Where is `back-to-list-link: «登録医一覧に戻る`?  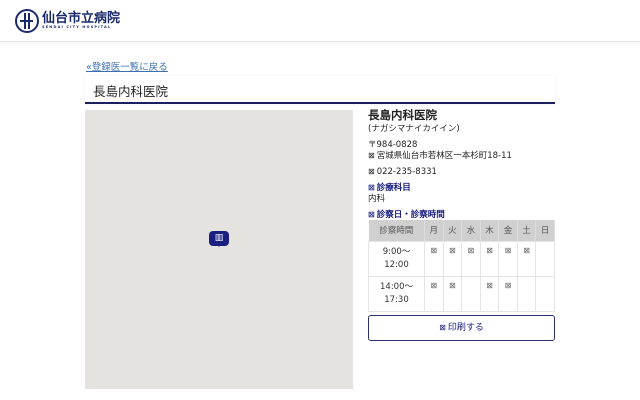
back-to-list-link: «登録医一覧に戻る is located at coordinates (127, 66).